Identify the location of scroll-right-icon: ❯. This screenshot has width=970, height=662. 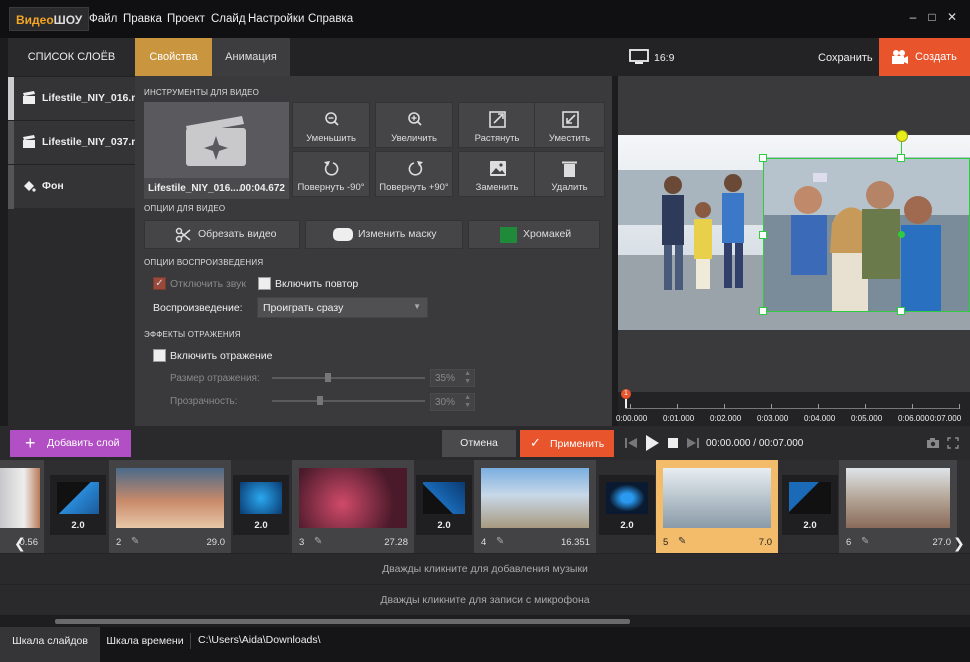
(959, 543).